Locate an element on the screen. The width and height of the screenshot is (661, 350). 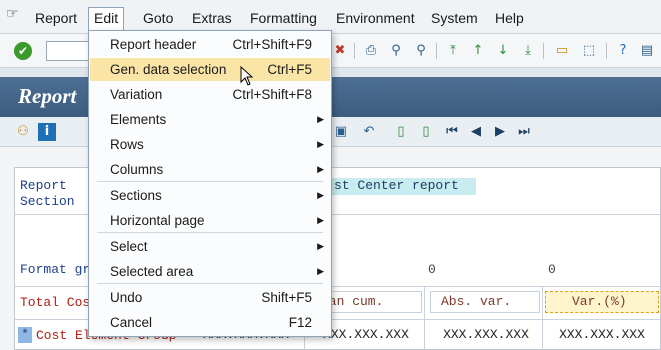
page-title: Report is located at coordinates (47, 96).